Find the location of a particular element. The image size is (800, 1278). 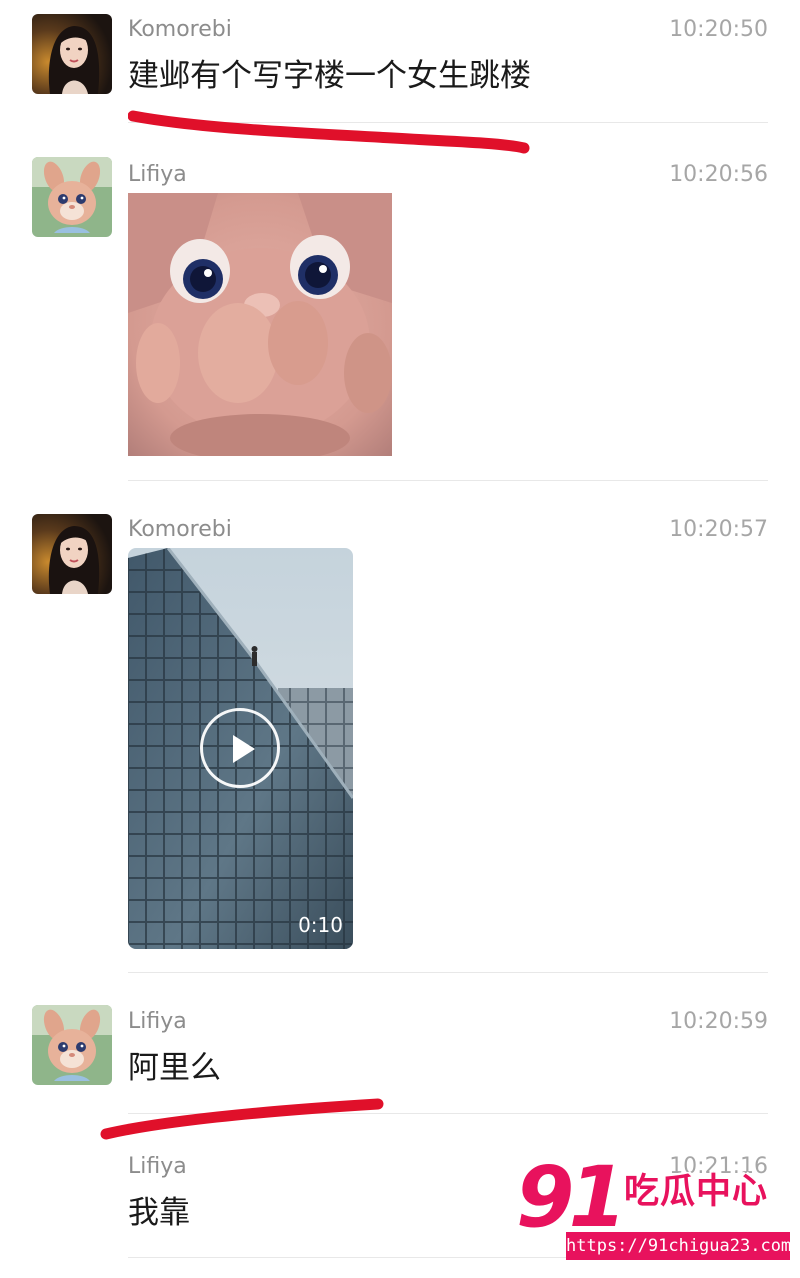

message-text: 阿里么 is located at coordinates (174, 1068).